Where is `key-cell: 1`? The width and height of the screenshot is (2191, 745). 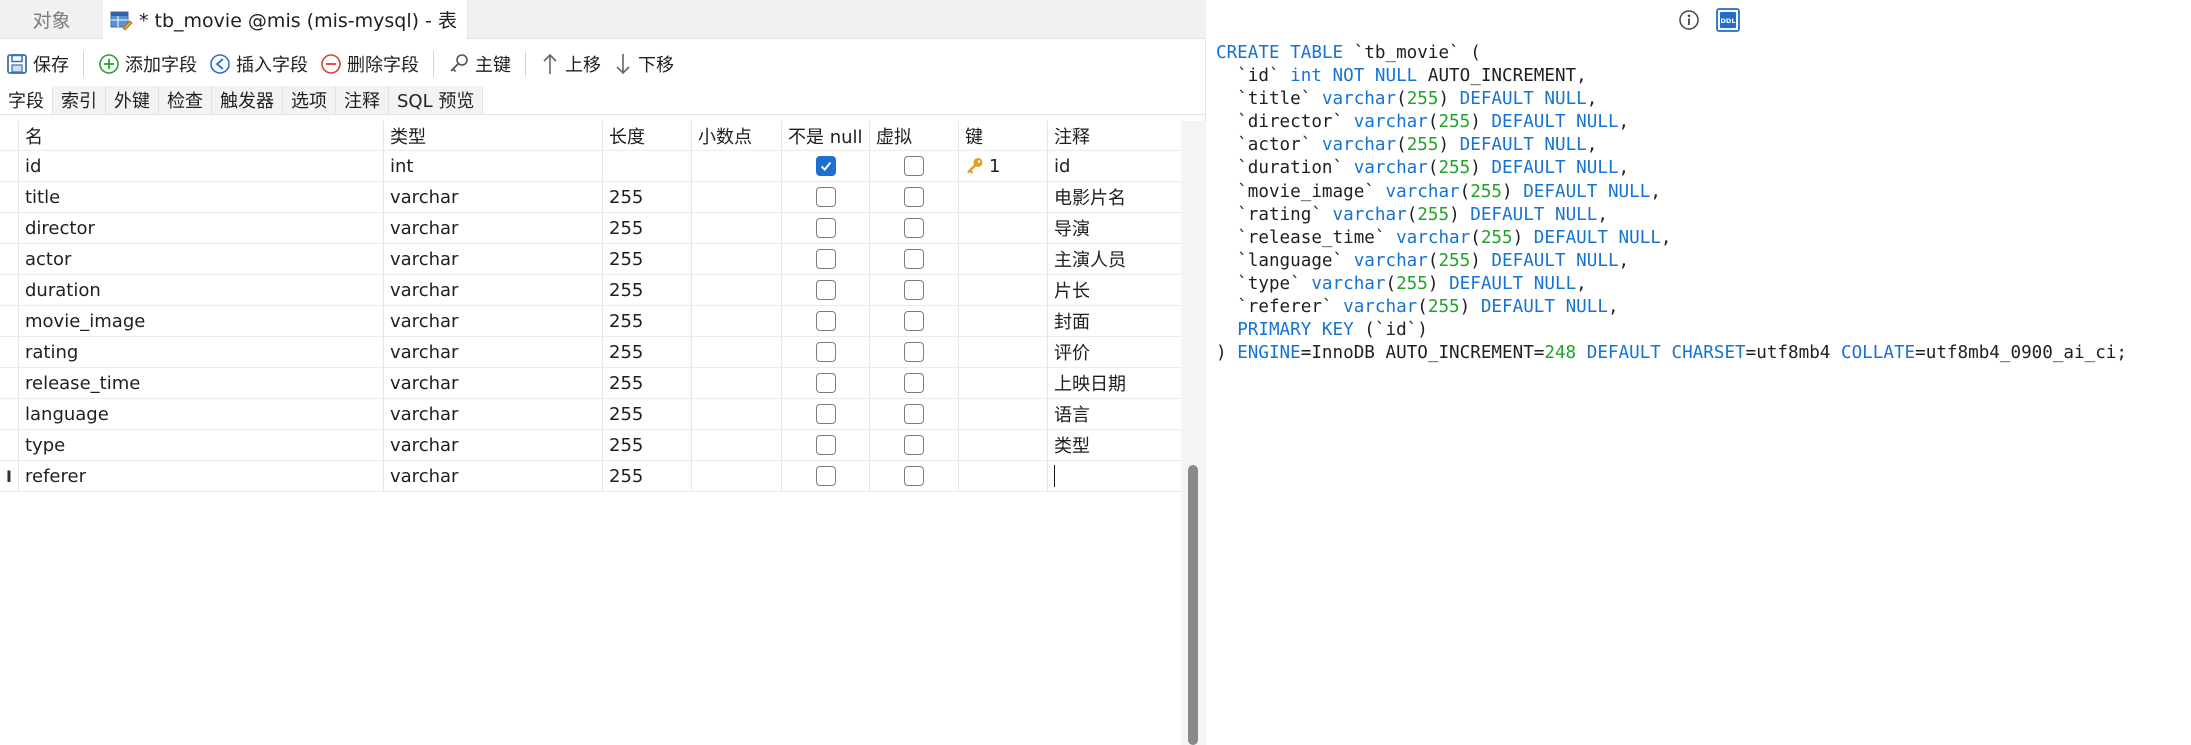
key-cell: 1 is located at coordinates (1003, 166).